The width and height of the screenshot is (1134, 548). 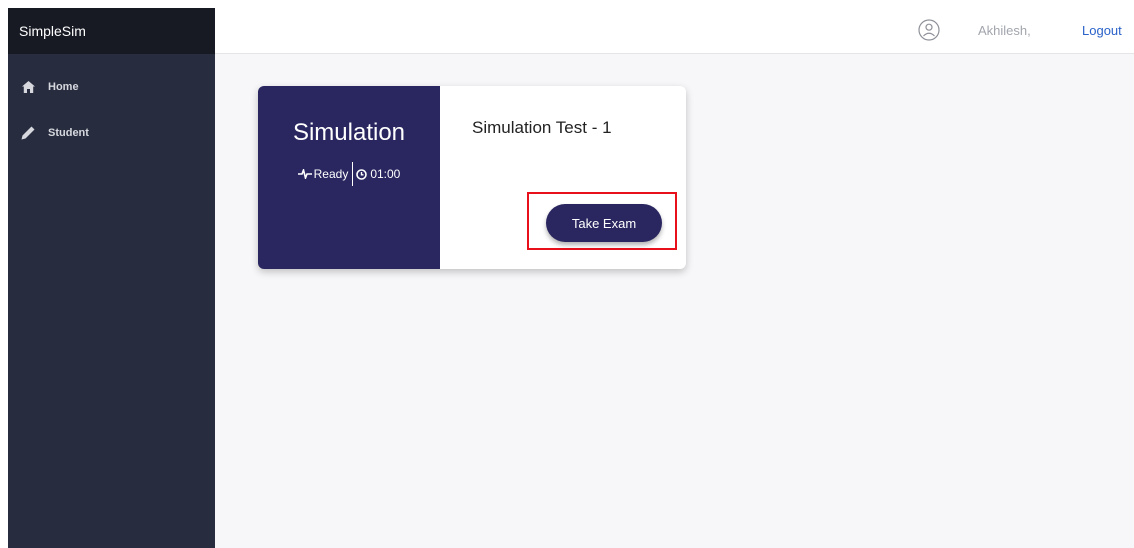 I want to click on exam-card-banner: Simulation Ready 01:00, so click(x=349, y=177).